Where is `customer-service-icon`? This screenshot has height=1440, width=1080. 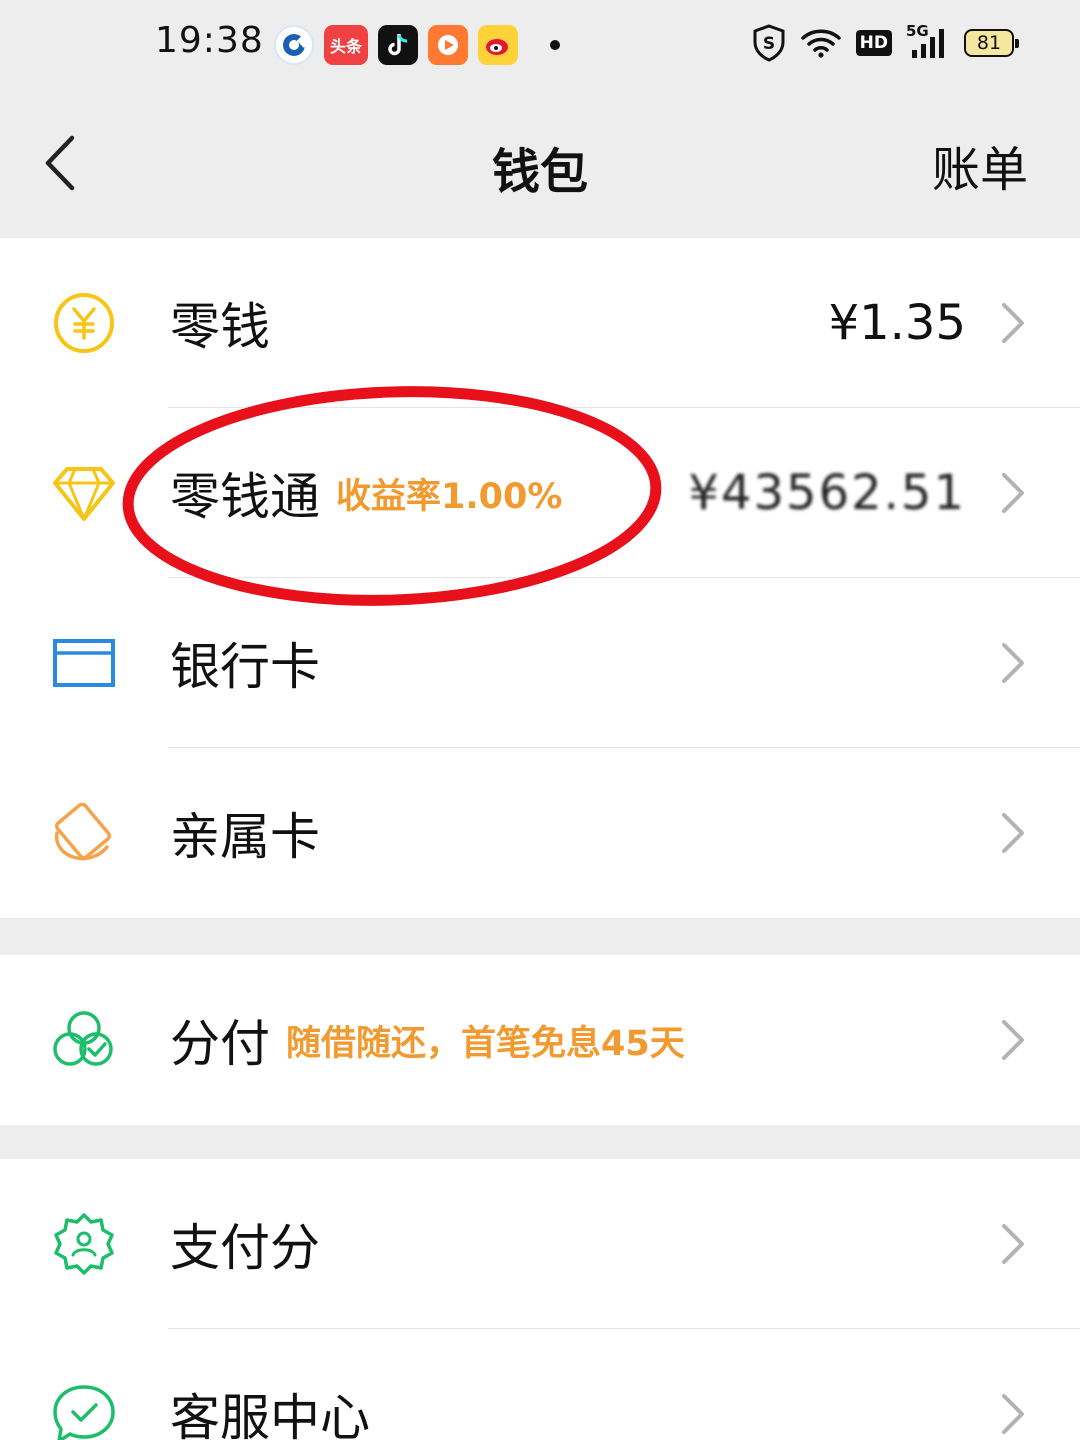 customer-service-icon is located at coordinates (84, 1410).